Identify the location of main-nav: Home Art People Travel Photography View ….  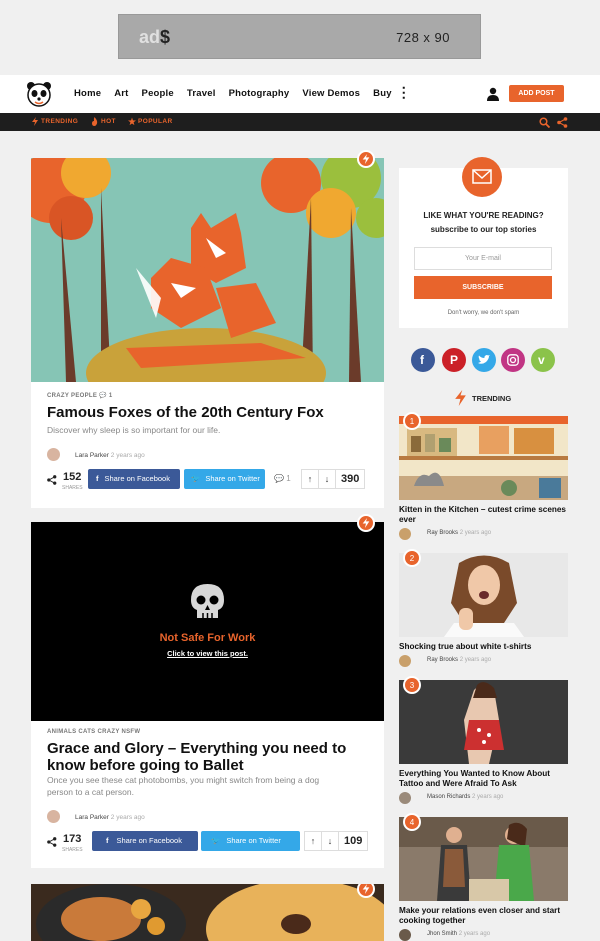
(249, 92).